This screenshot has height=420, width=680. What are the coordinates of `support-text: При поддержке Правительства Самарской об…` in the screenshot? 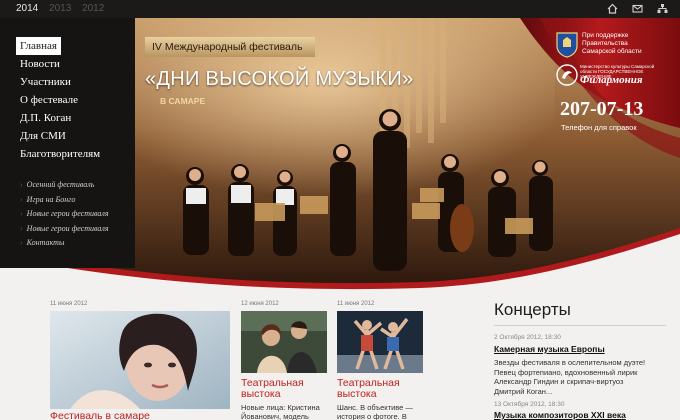 It's located at (612, 43).